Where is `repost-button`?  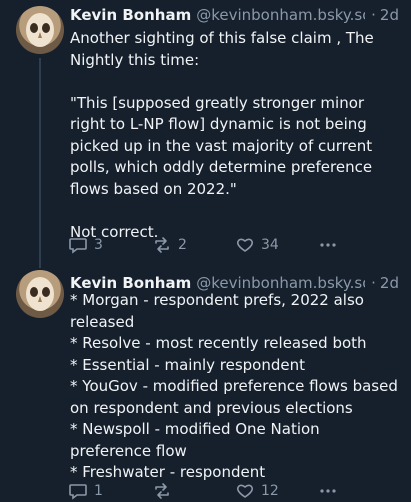 repost-button is located at coordinates (165, 491).